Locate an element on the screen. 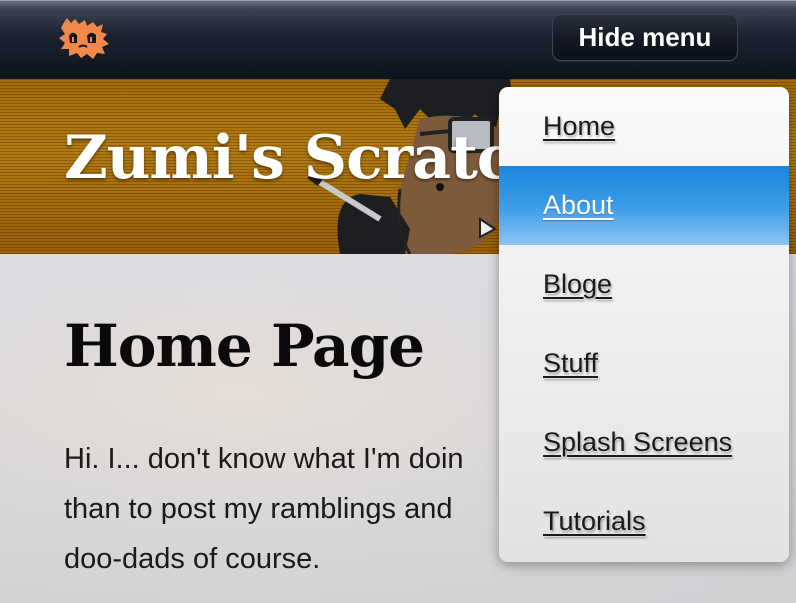  hide-menu-button: Hide menu is located at coordinates (645, 37).